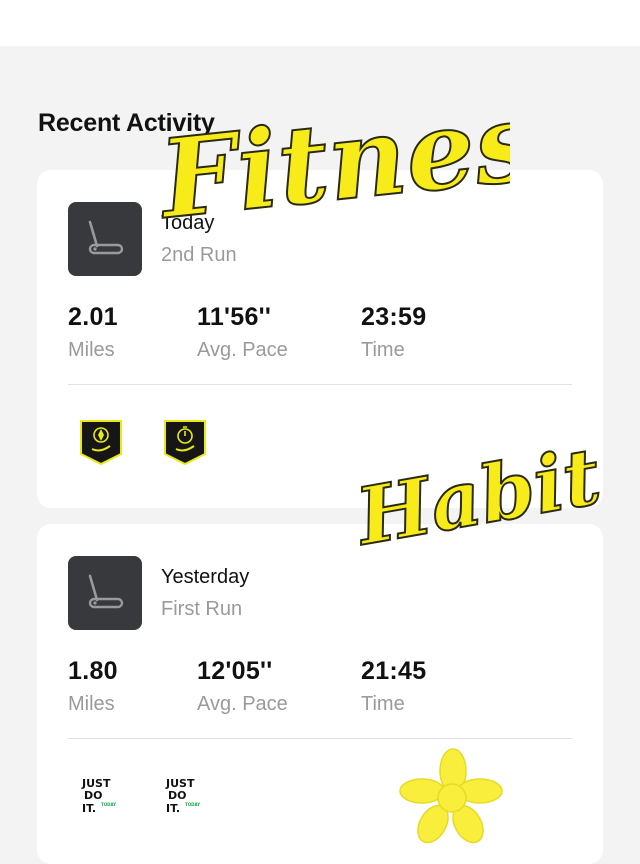  Describe the element at coordinates (188, 223) in the screenshot. I see `activity-date: Today` at that location.